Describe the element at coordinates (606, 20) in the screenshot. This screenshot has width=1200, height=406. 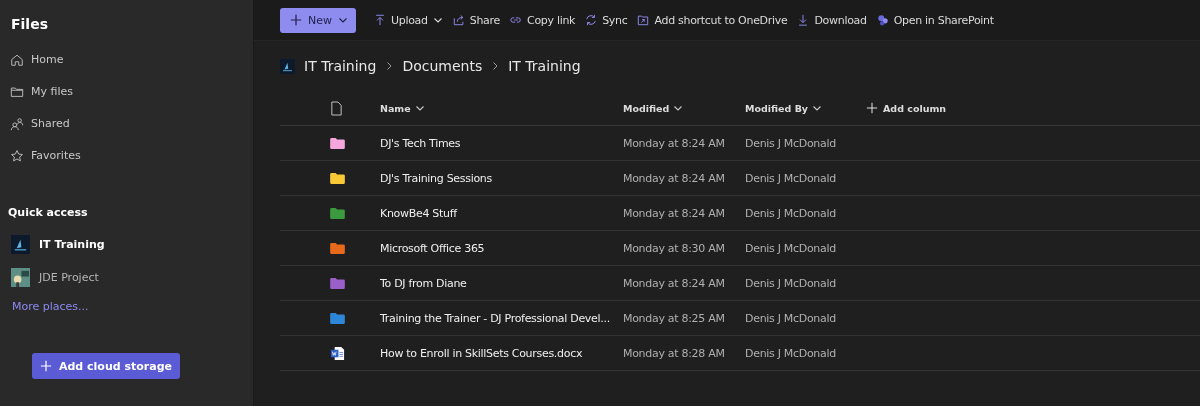
I see `toolbar-button: Sync` at that location.